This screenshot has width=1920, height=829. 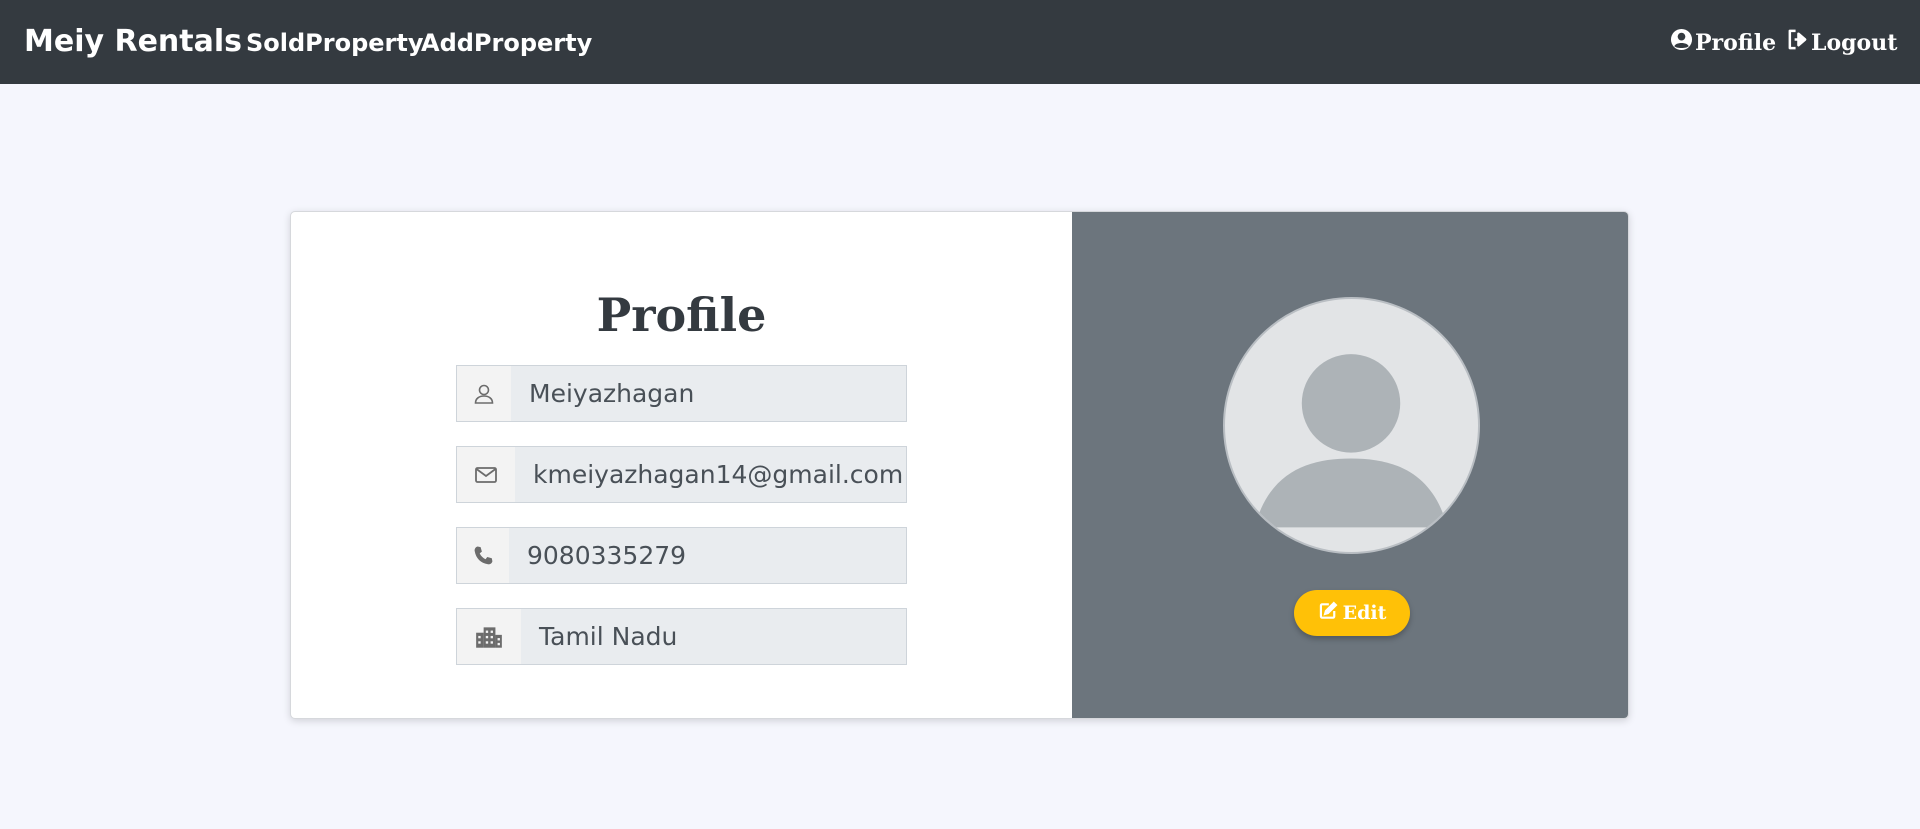 I want to click on state-field: Tamil Nadu, so click(x=681, y=636).